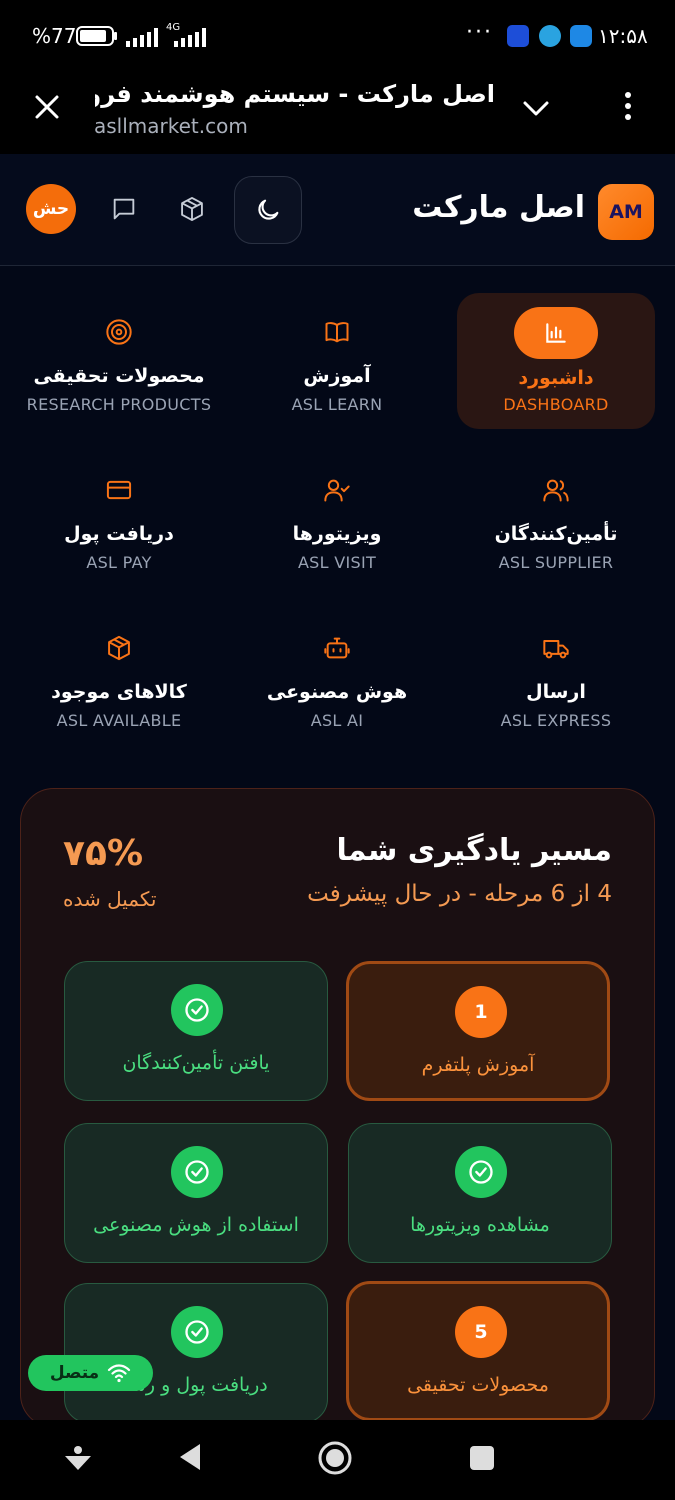  What do you see at coordinates (119, 1373) in the screenshot?
I see `wifi-icon` at bounding box center [119, 1373].